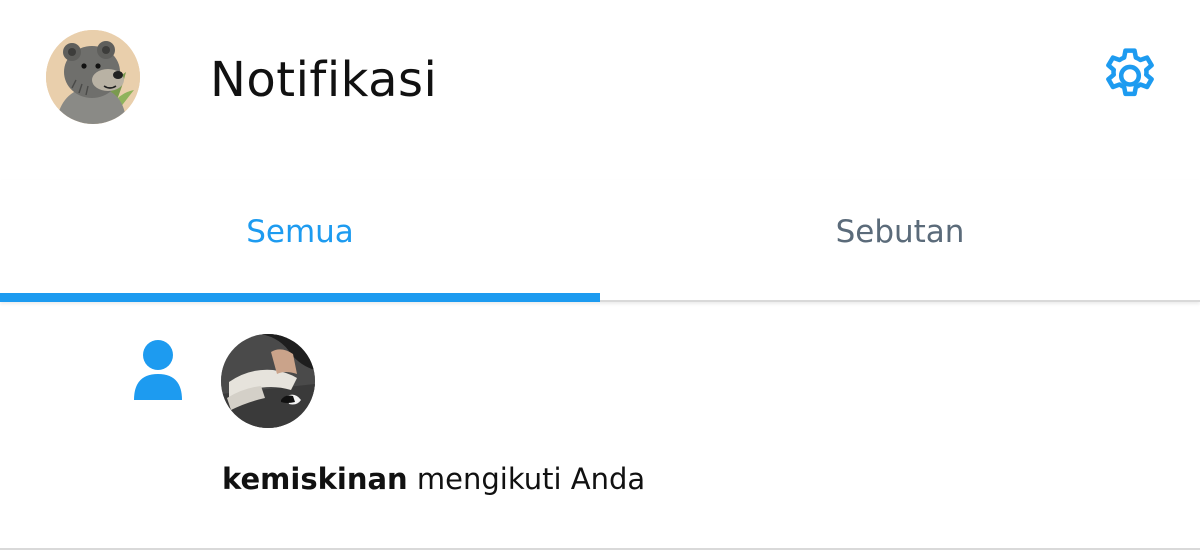 The height and width of the screenshot is (550, 1200). I want to click on person-icon, so click(158, 370).